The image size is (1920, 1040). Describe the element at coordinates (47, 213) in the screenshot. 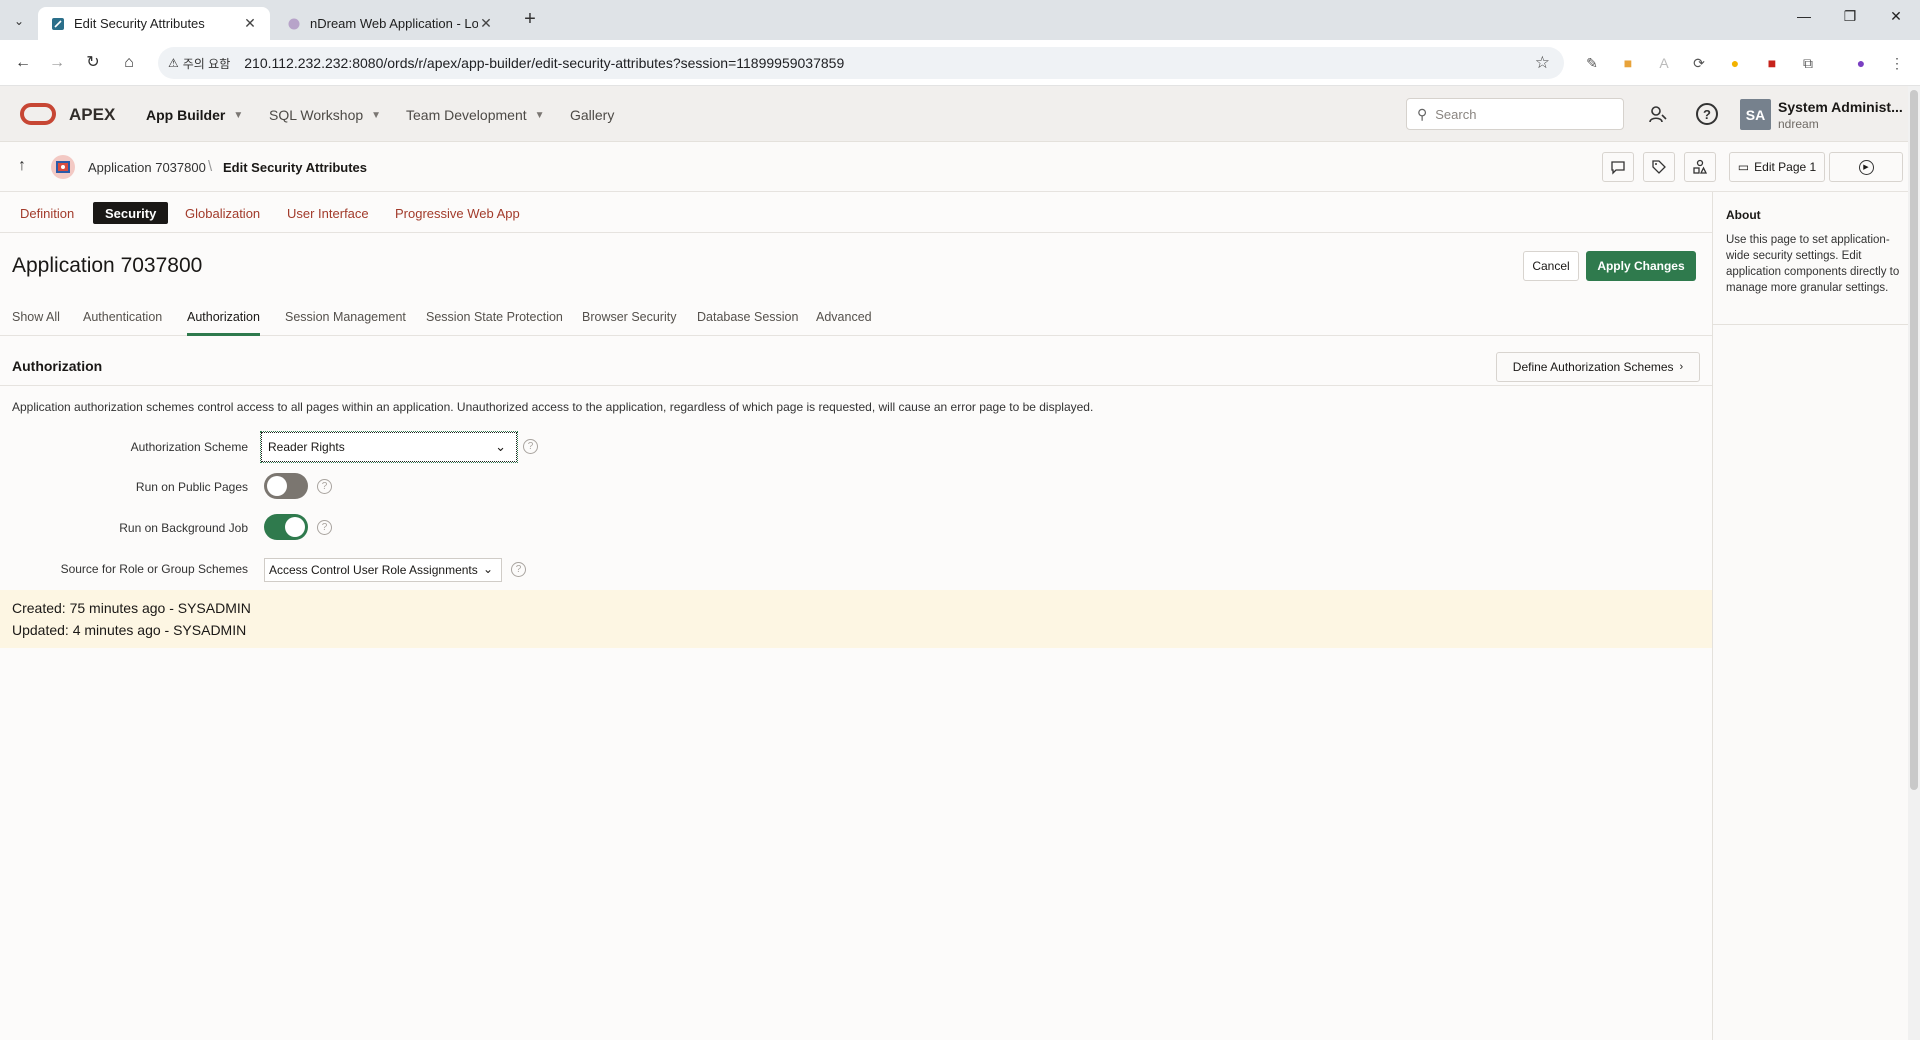

I see `tab-definition: Definition` at that location.